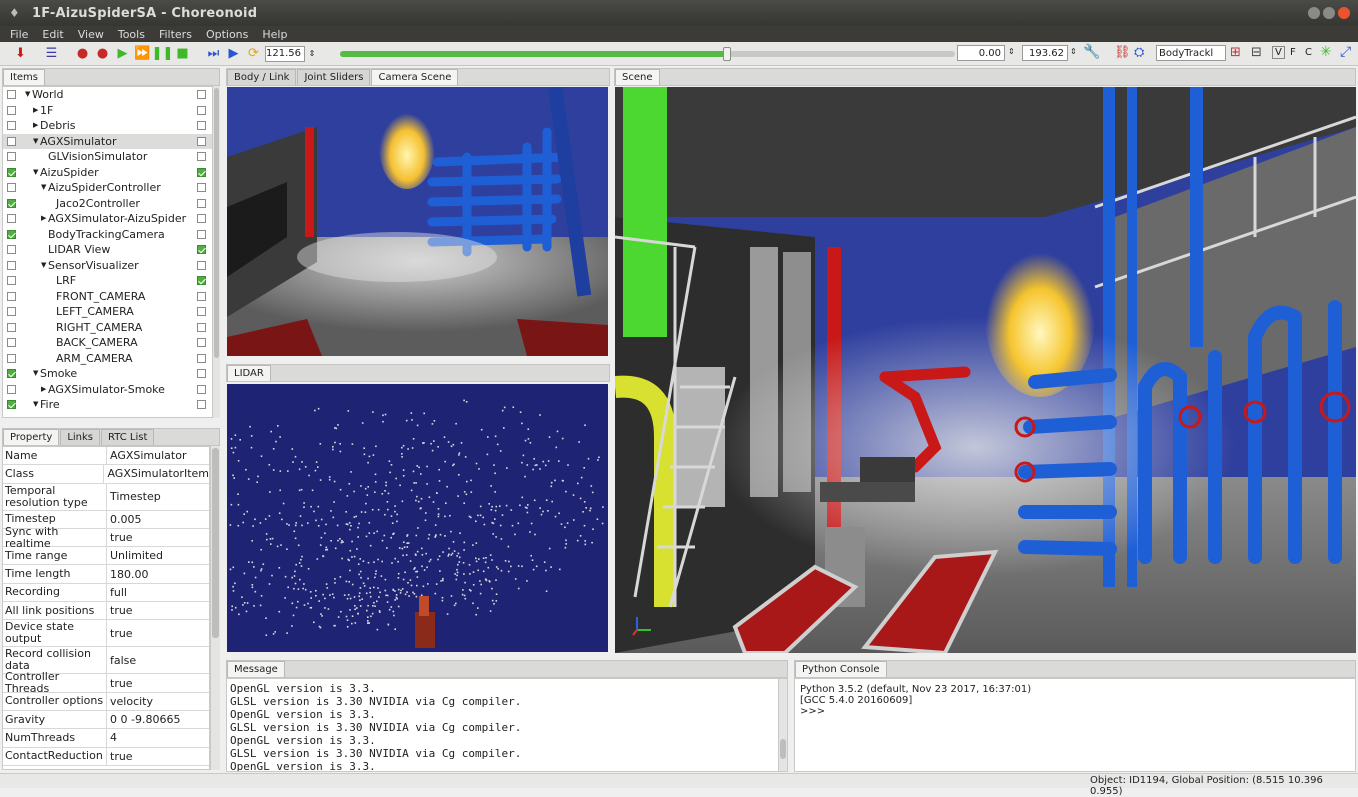  Describe the element at coordinates (130, 701) in the screenshot. I see `property-value: velocity` at that location.